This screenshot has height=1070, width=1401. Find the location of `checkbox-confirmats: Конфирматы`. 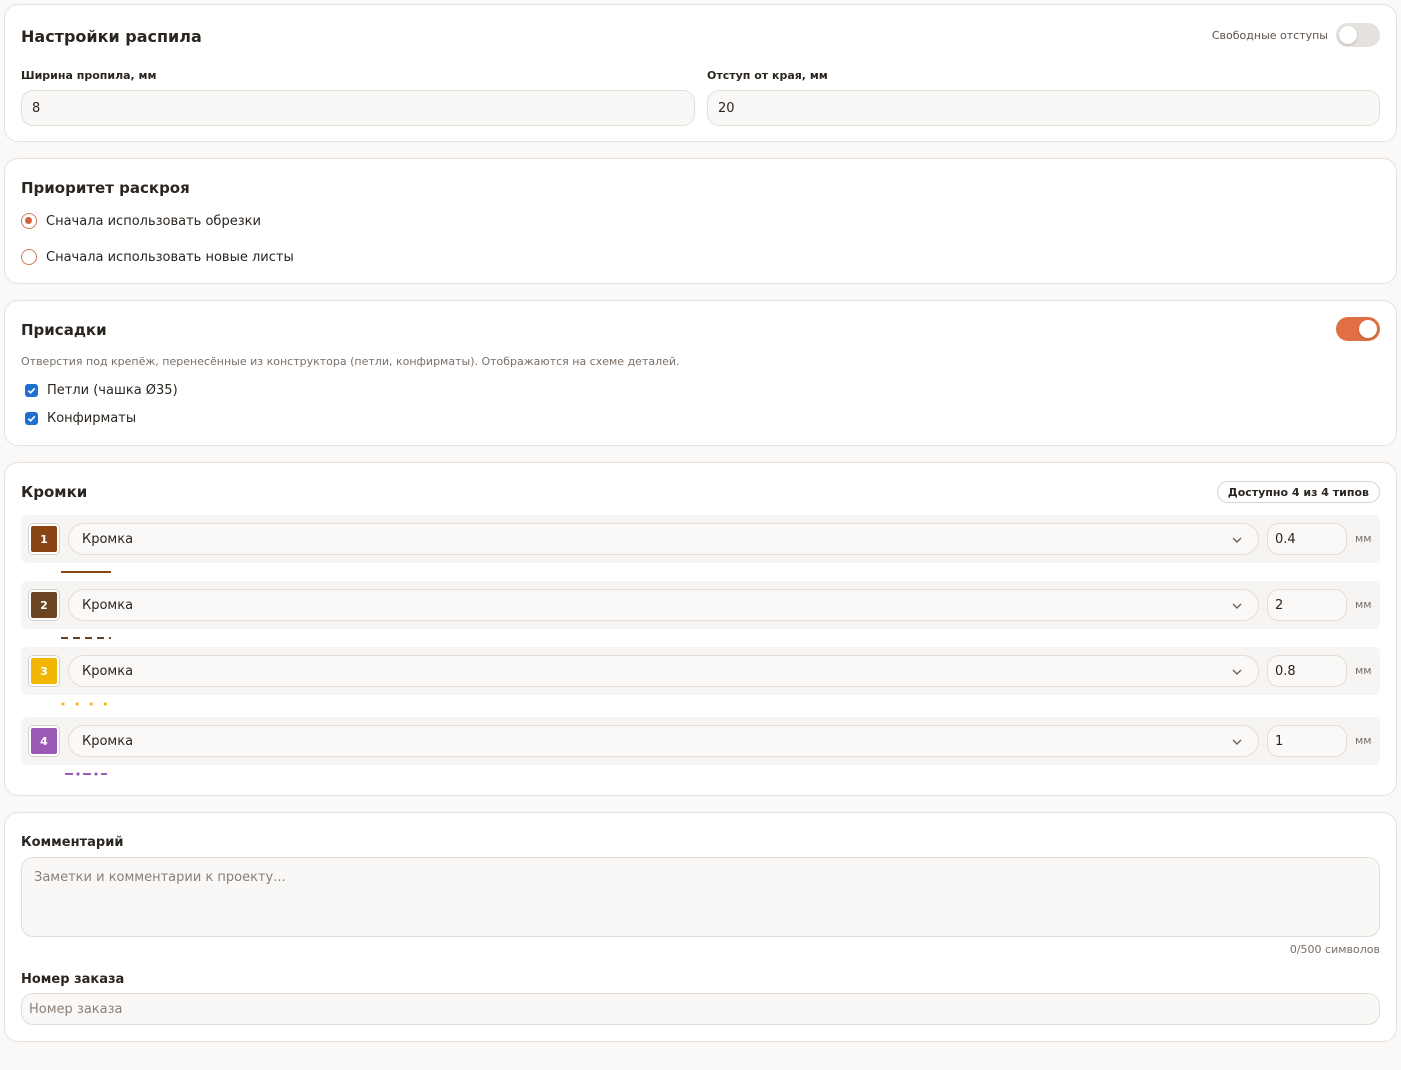

checkbox-confirmats: Конфирматы is located at coordinates (78, 418).